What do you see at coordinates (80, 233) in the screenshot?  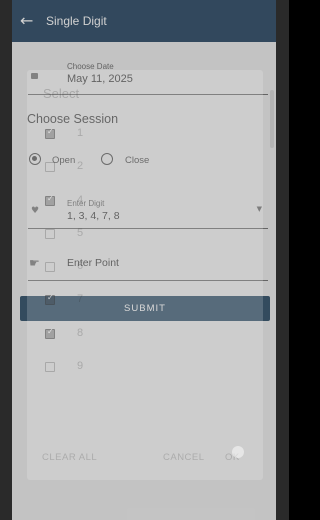 I see `option-label: 5` at bounding box center [80, 233].